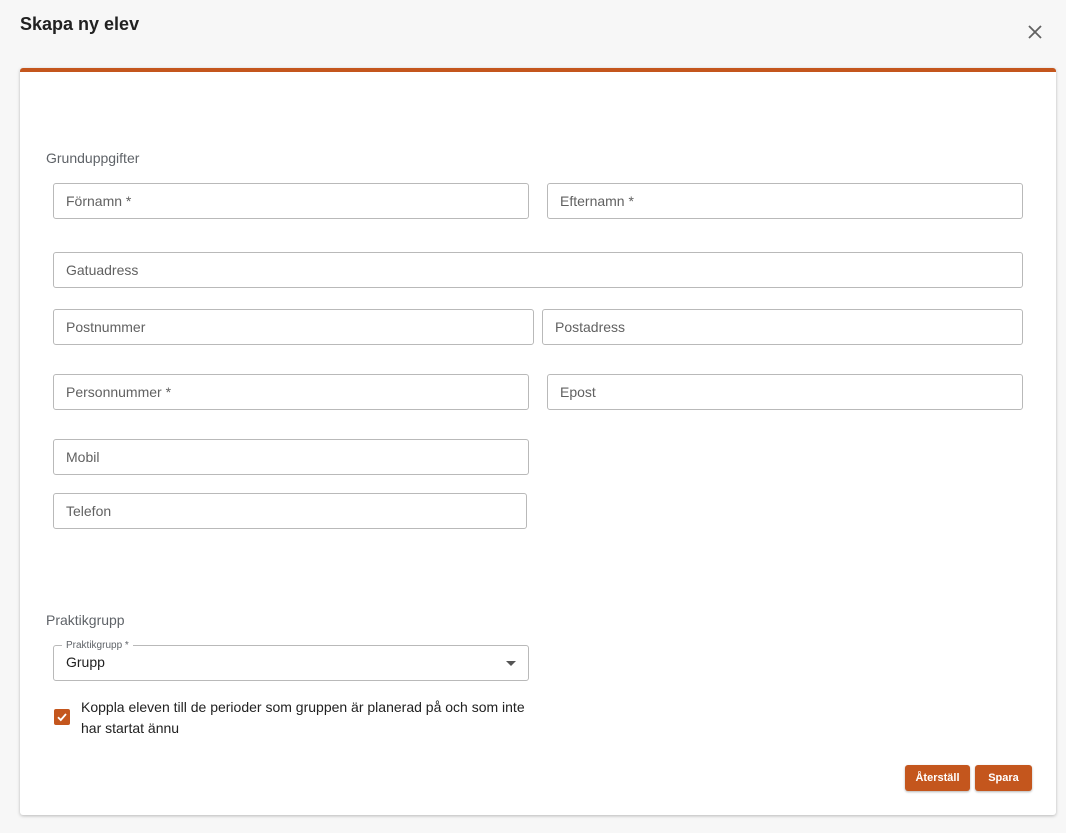 The height and width of the screenshot is (833, 1081). I want to click on section-title-basic-info: Grunduppgifter, so click(93, 158).